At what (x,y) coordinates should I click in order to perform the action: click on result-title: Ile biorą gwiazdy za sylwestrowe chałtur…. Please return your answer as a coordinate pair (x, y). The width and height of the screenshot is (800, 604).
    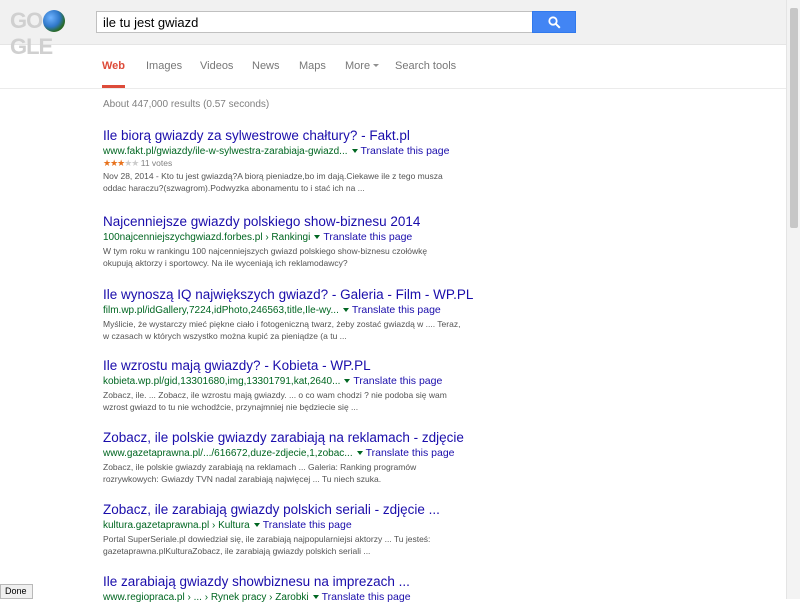
    Looking at the image, I should click on (303, 135).